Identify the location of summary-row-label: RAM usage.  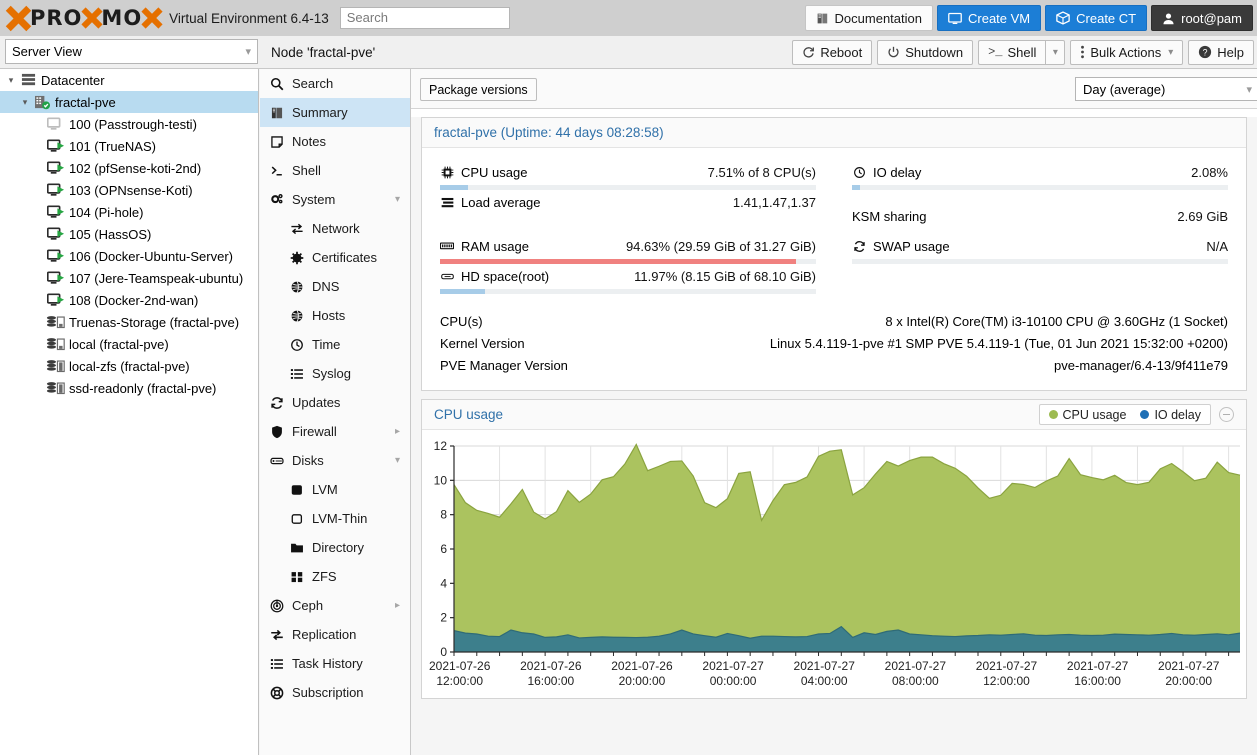
(495, 246).